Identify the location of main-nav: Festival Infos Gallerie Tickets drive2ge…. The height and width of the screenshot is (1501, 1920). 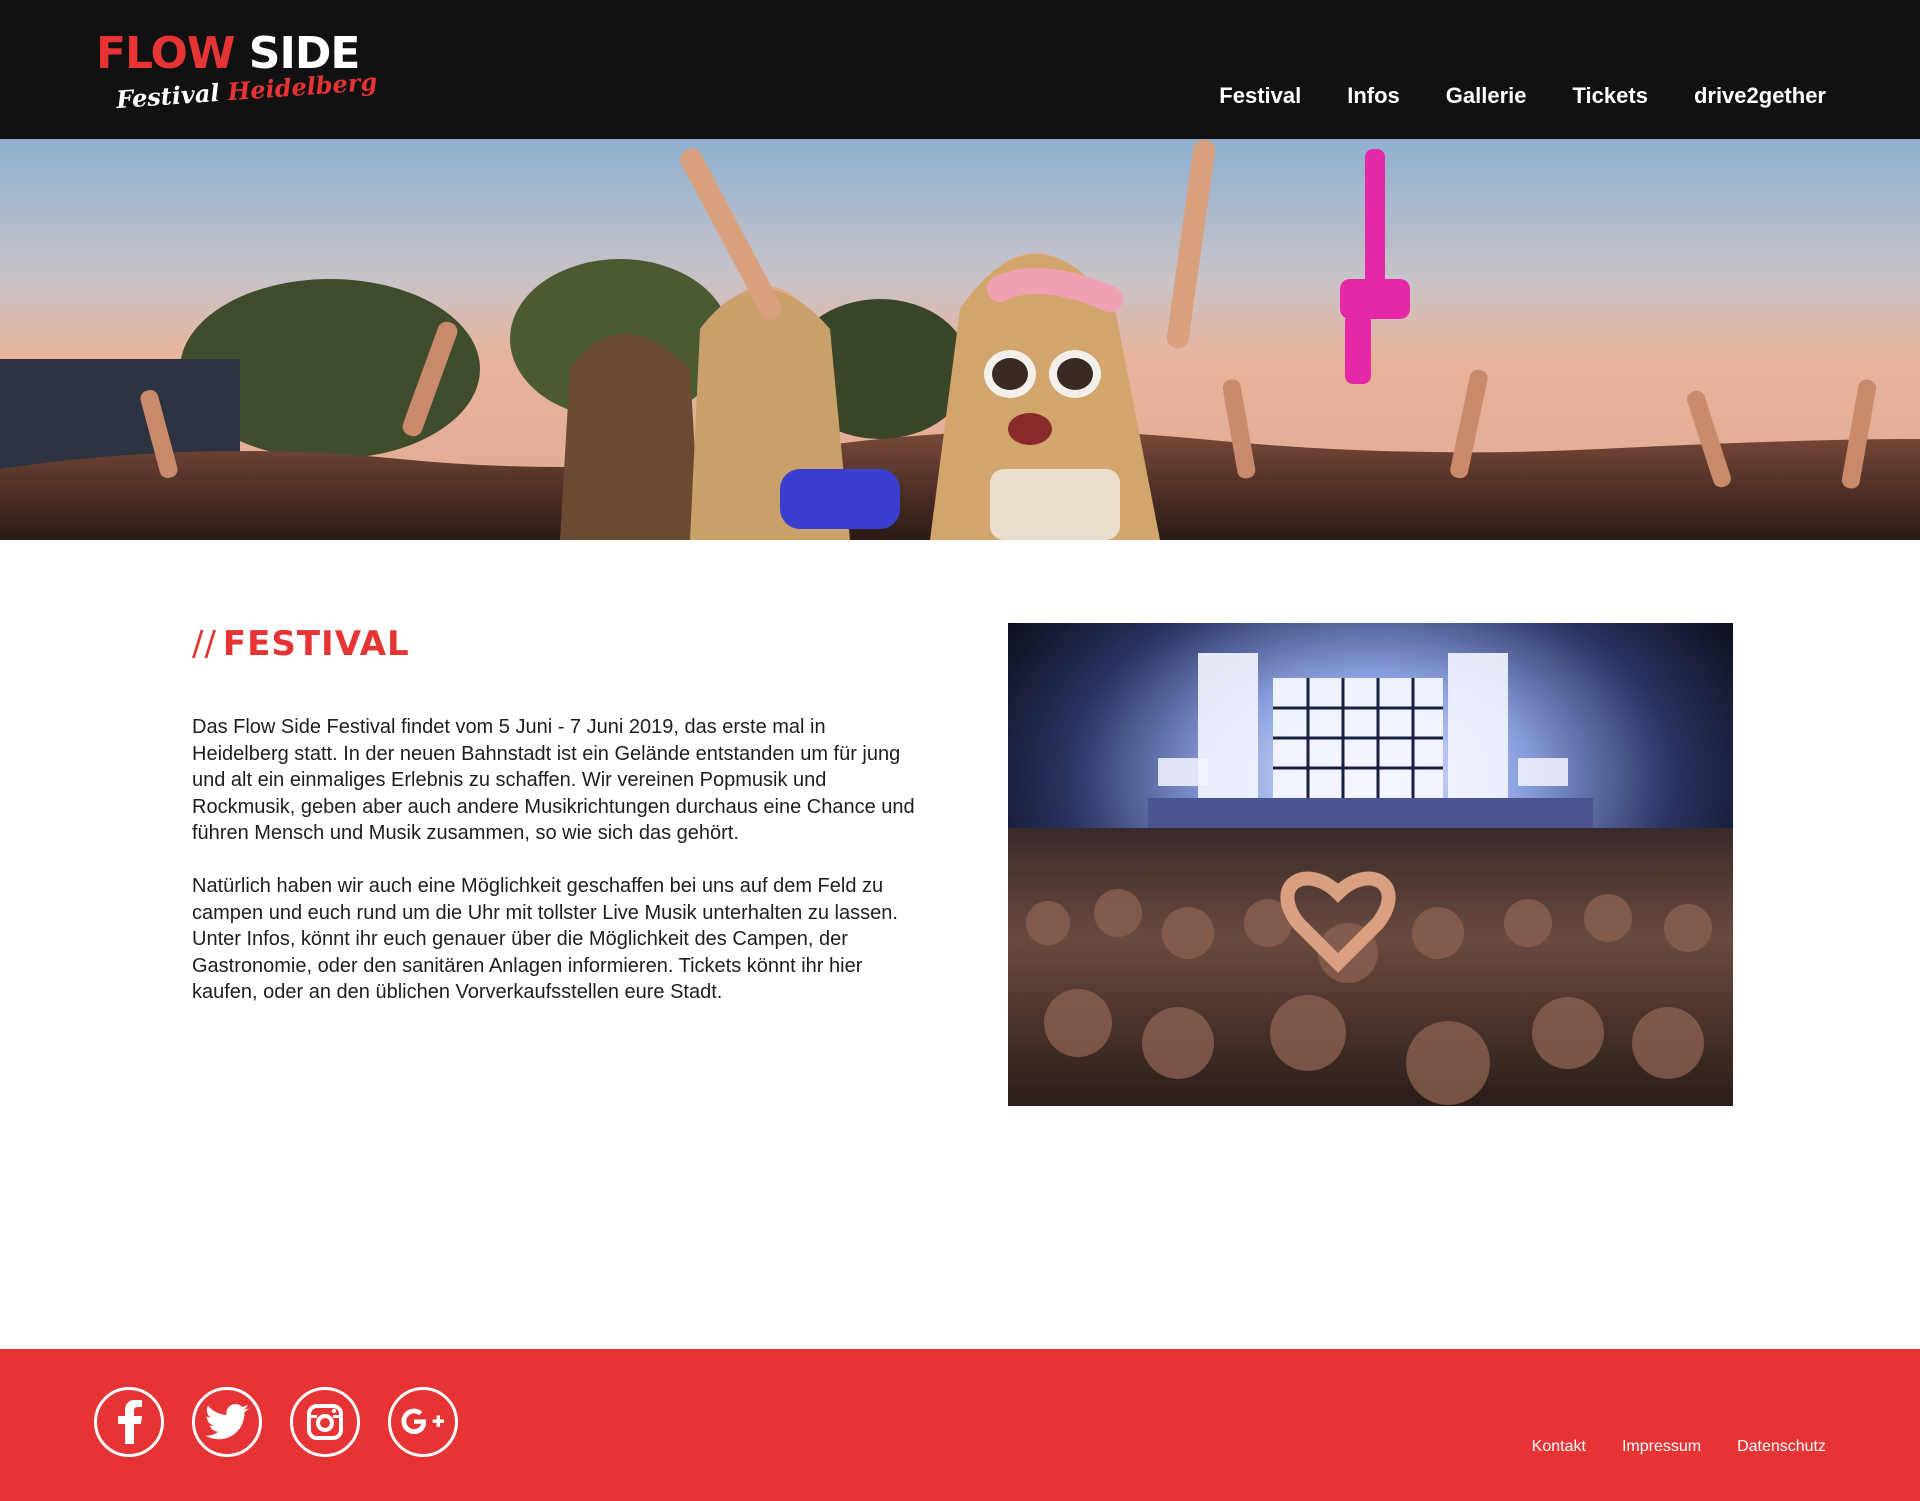
(1499, 96).